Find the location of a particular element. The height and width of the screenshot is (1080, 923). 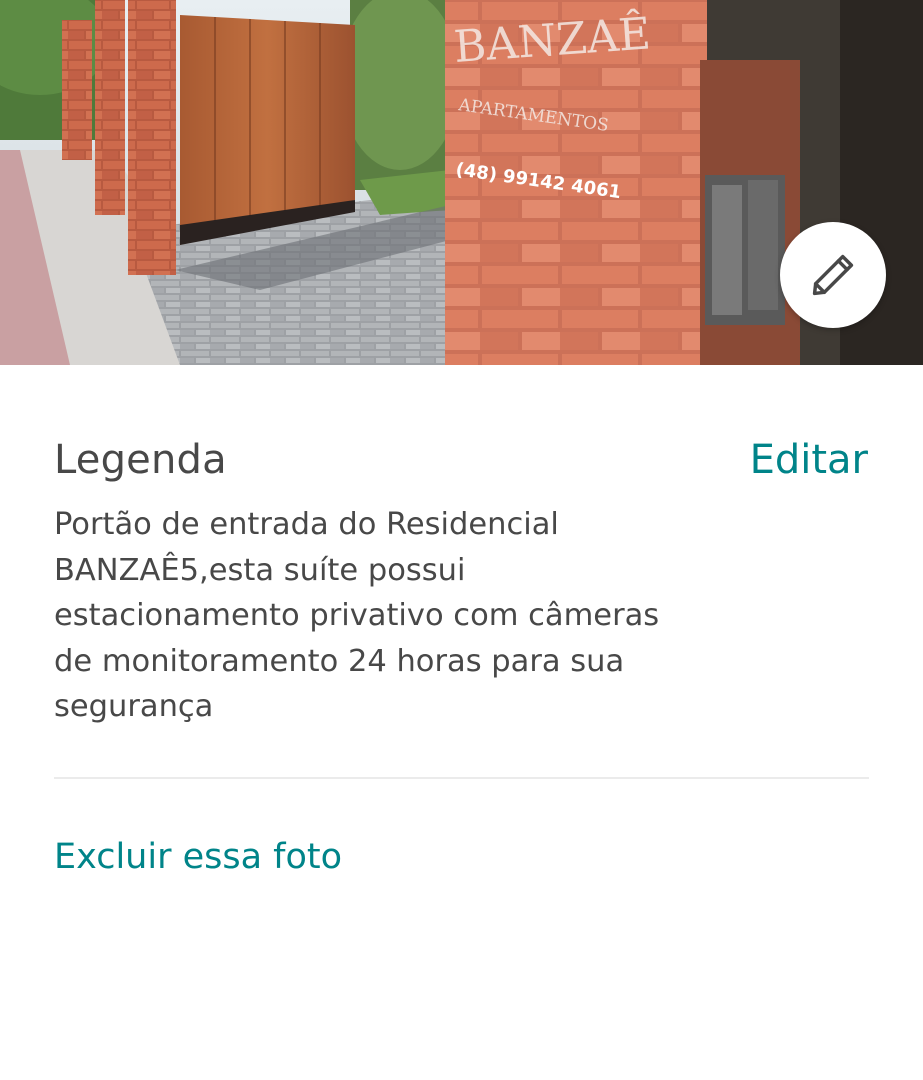

edit-photo-button is located at coordinates (833, 275).